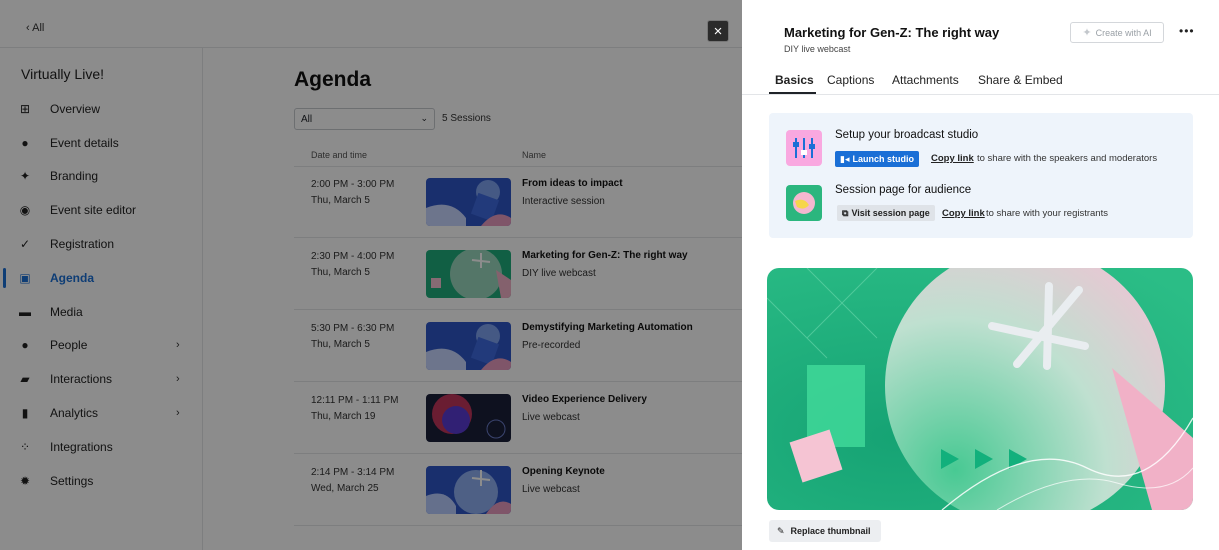 This screenshot has height=550, width=1219. What do you see at coordinates (890, 213) in the screenshot?
I see `visit-session-page-label: Visit session page` at bounding box center [890, 213].